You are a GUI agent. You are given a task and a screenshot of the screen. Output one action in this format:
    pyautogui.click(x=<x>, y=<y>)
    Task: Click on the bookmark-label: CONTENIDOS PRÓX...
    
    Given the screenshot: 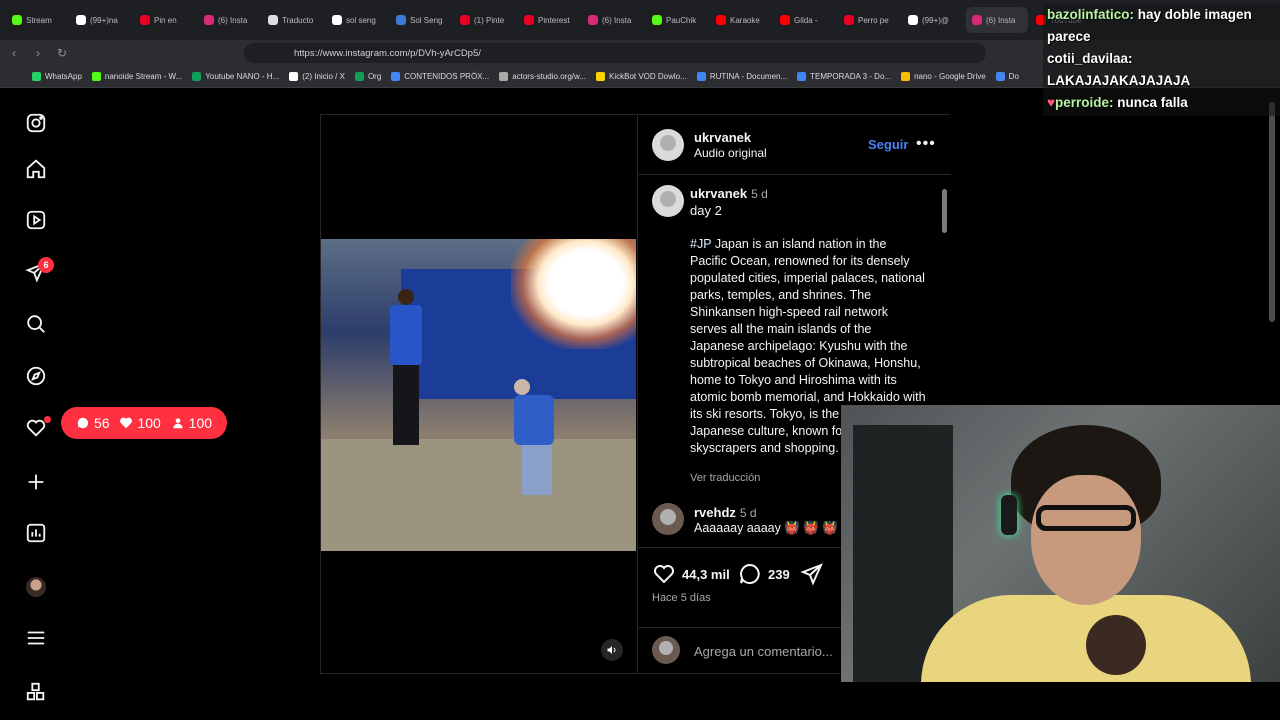 What is the action you would take?
    pyautogui.click(x=447, y=76)
    